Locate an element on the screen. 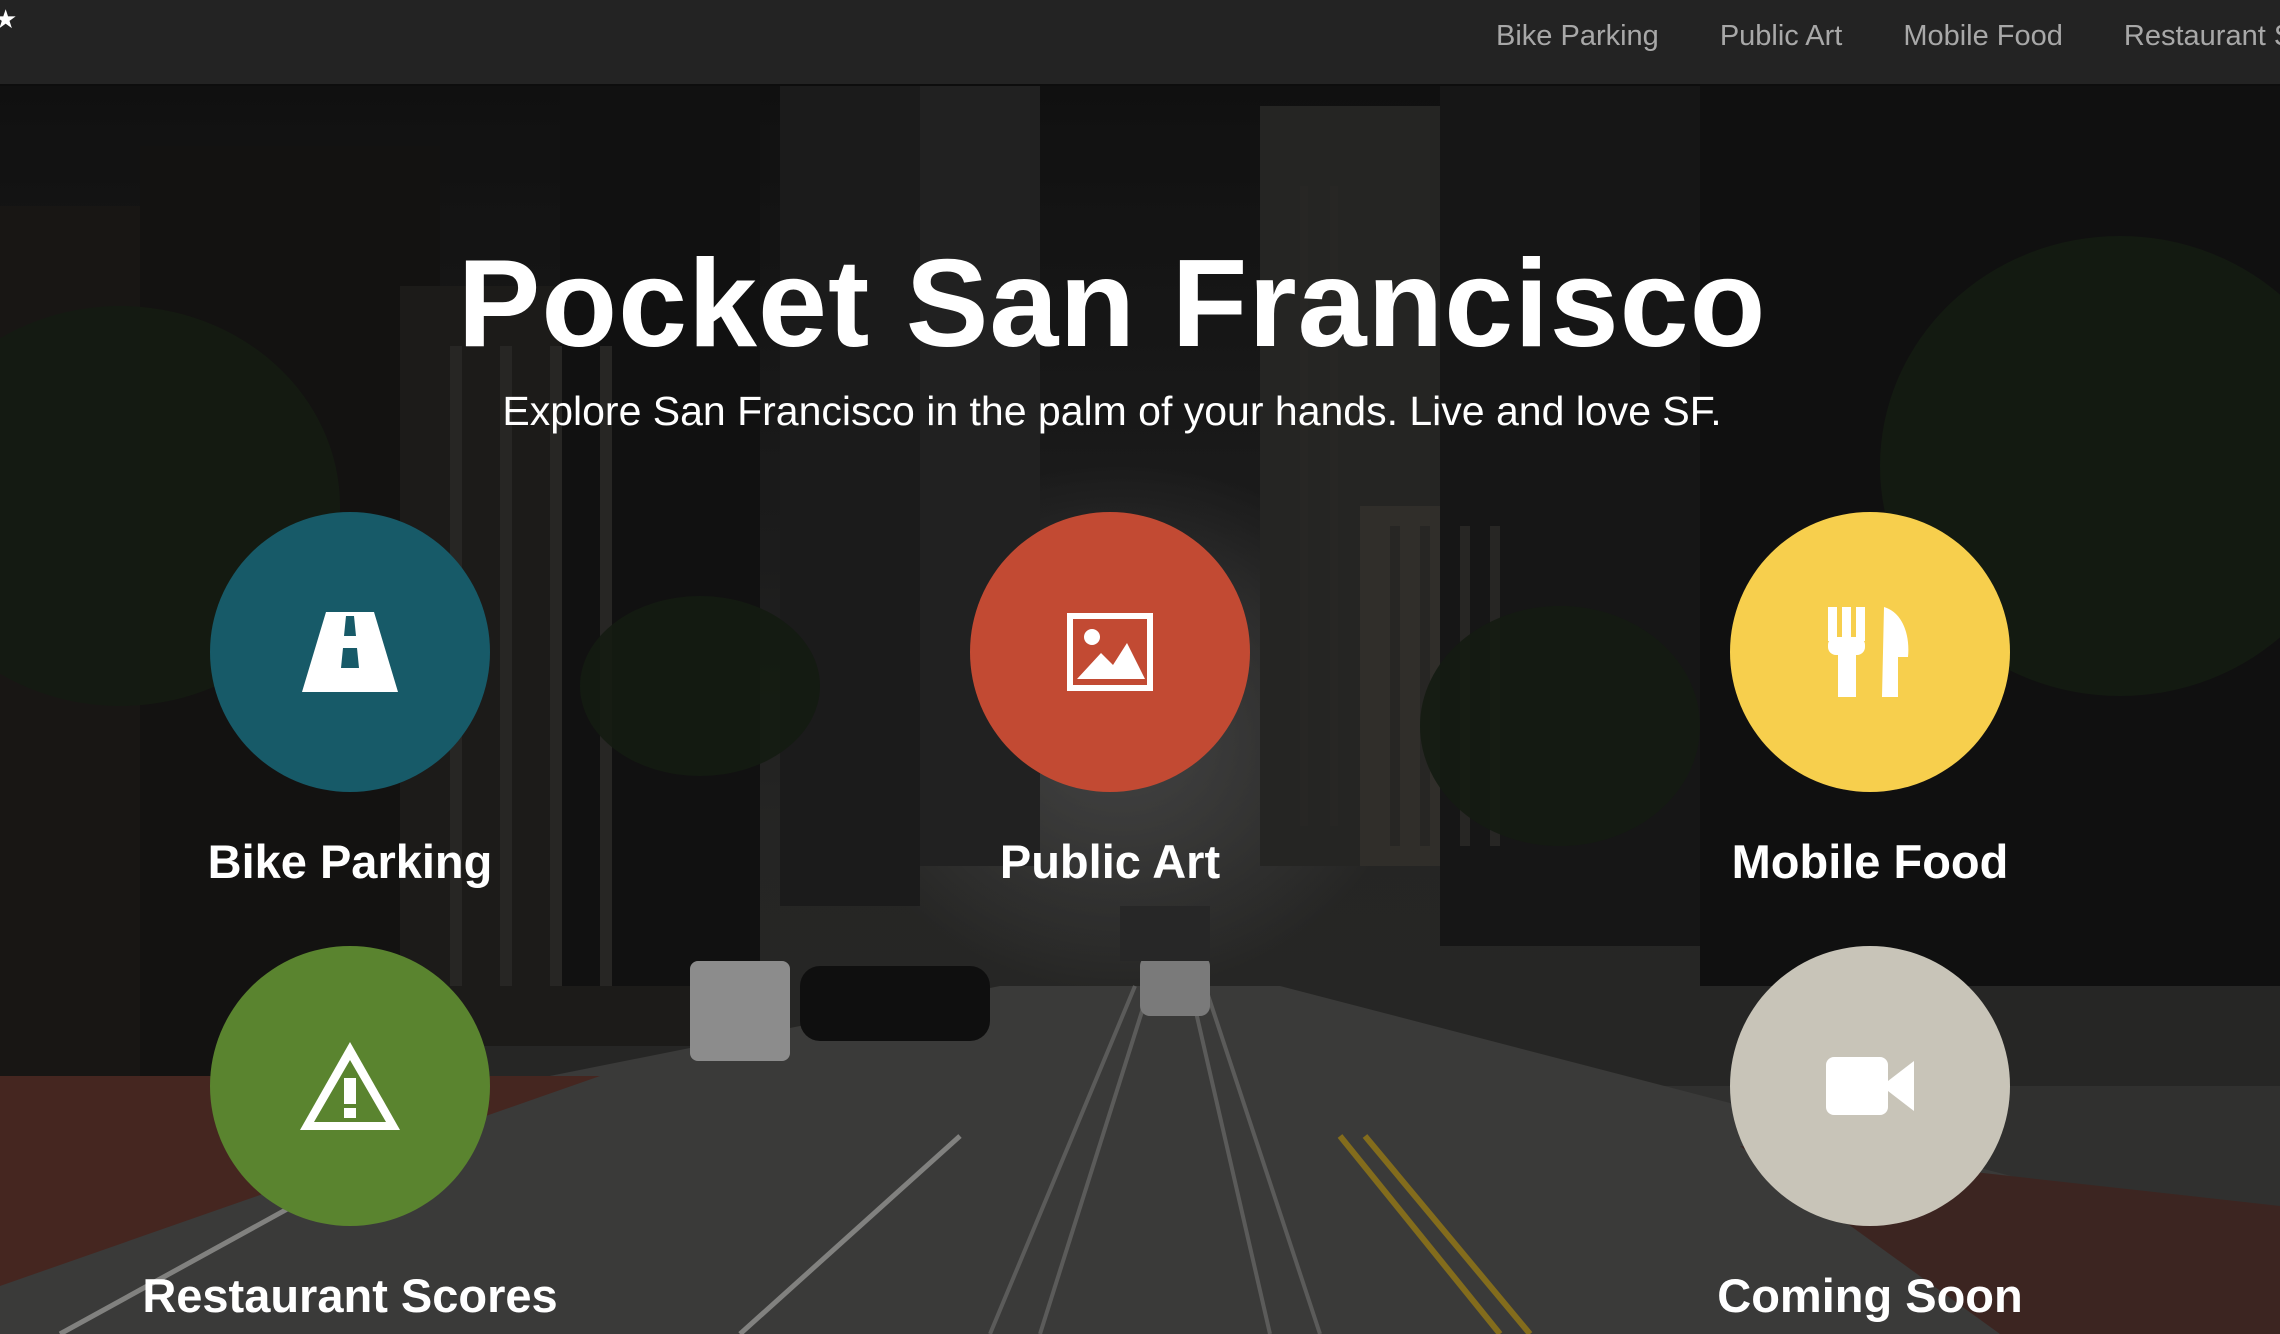  nav-link-bike-parking: Bike Parking is located at coordinates (1577, 36).